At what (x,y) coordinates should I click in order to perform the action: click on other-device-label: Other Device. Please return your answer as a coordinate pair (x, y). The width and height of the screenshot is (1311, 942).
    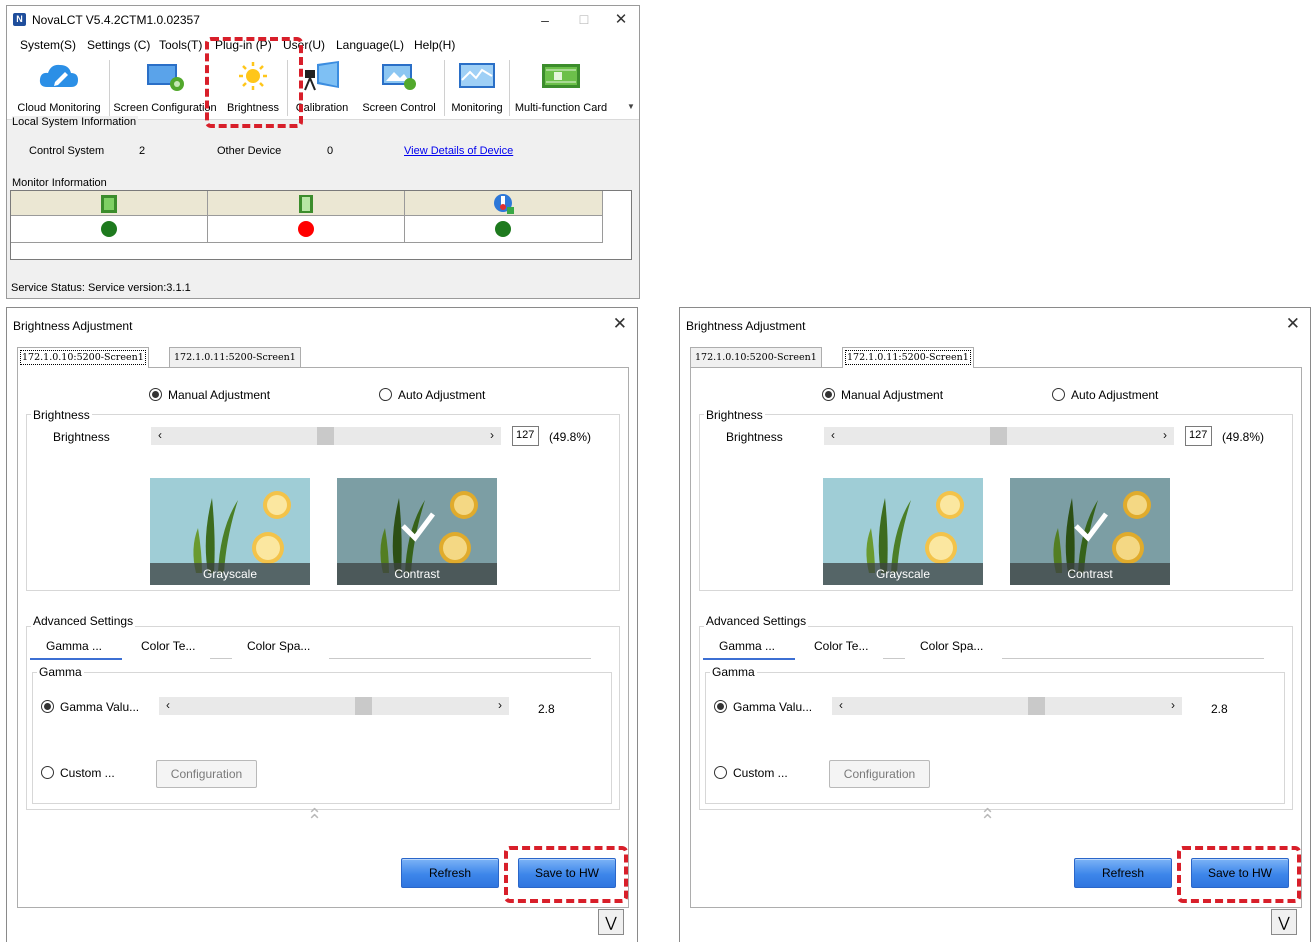
    Looking at the image, I should click on (249, 151).